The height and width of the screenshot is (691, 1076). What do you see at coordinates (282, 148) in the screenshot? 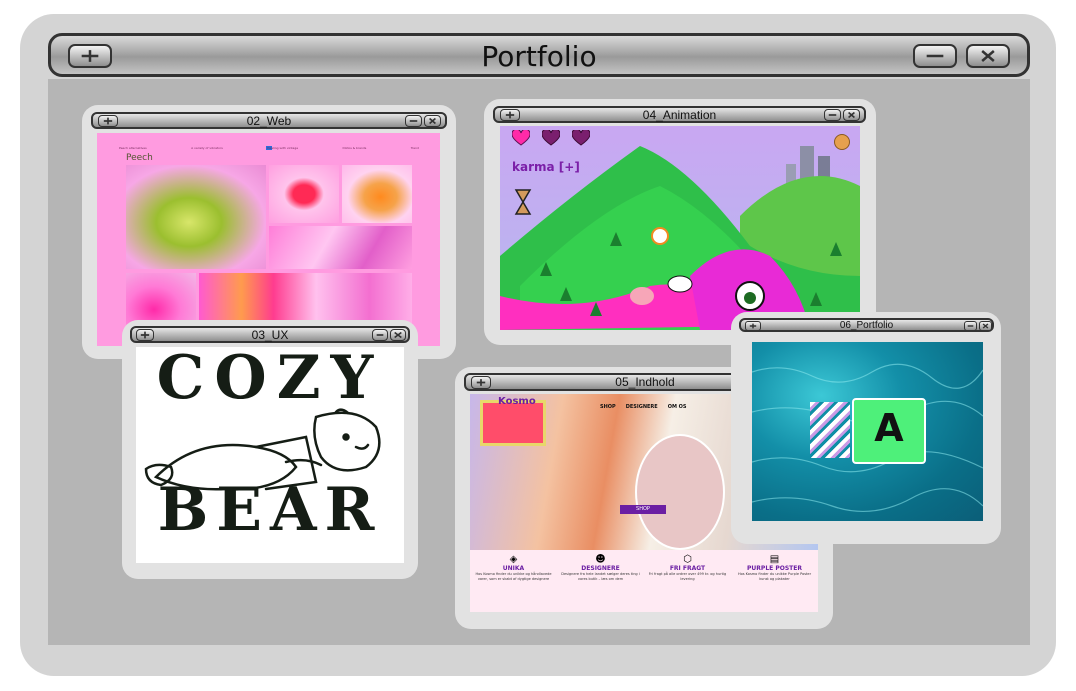
I see `web-nav-item: Healing with vintage` at bounding box center [282, 148].